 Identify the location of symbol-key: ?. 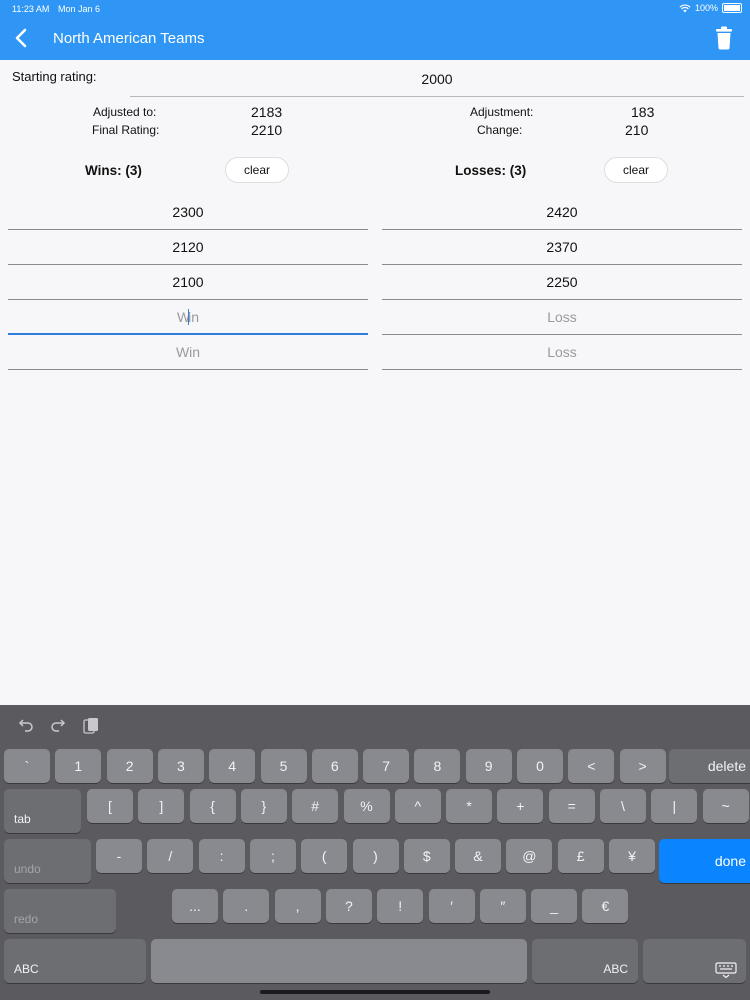
(348, 906).